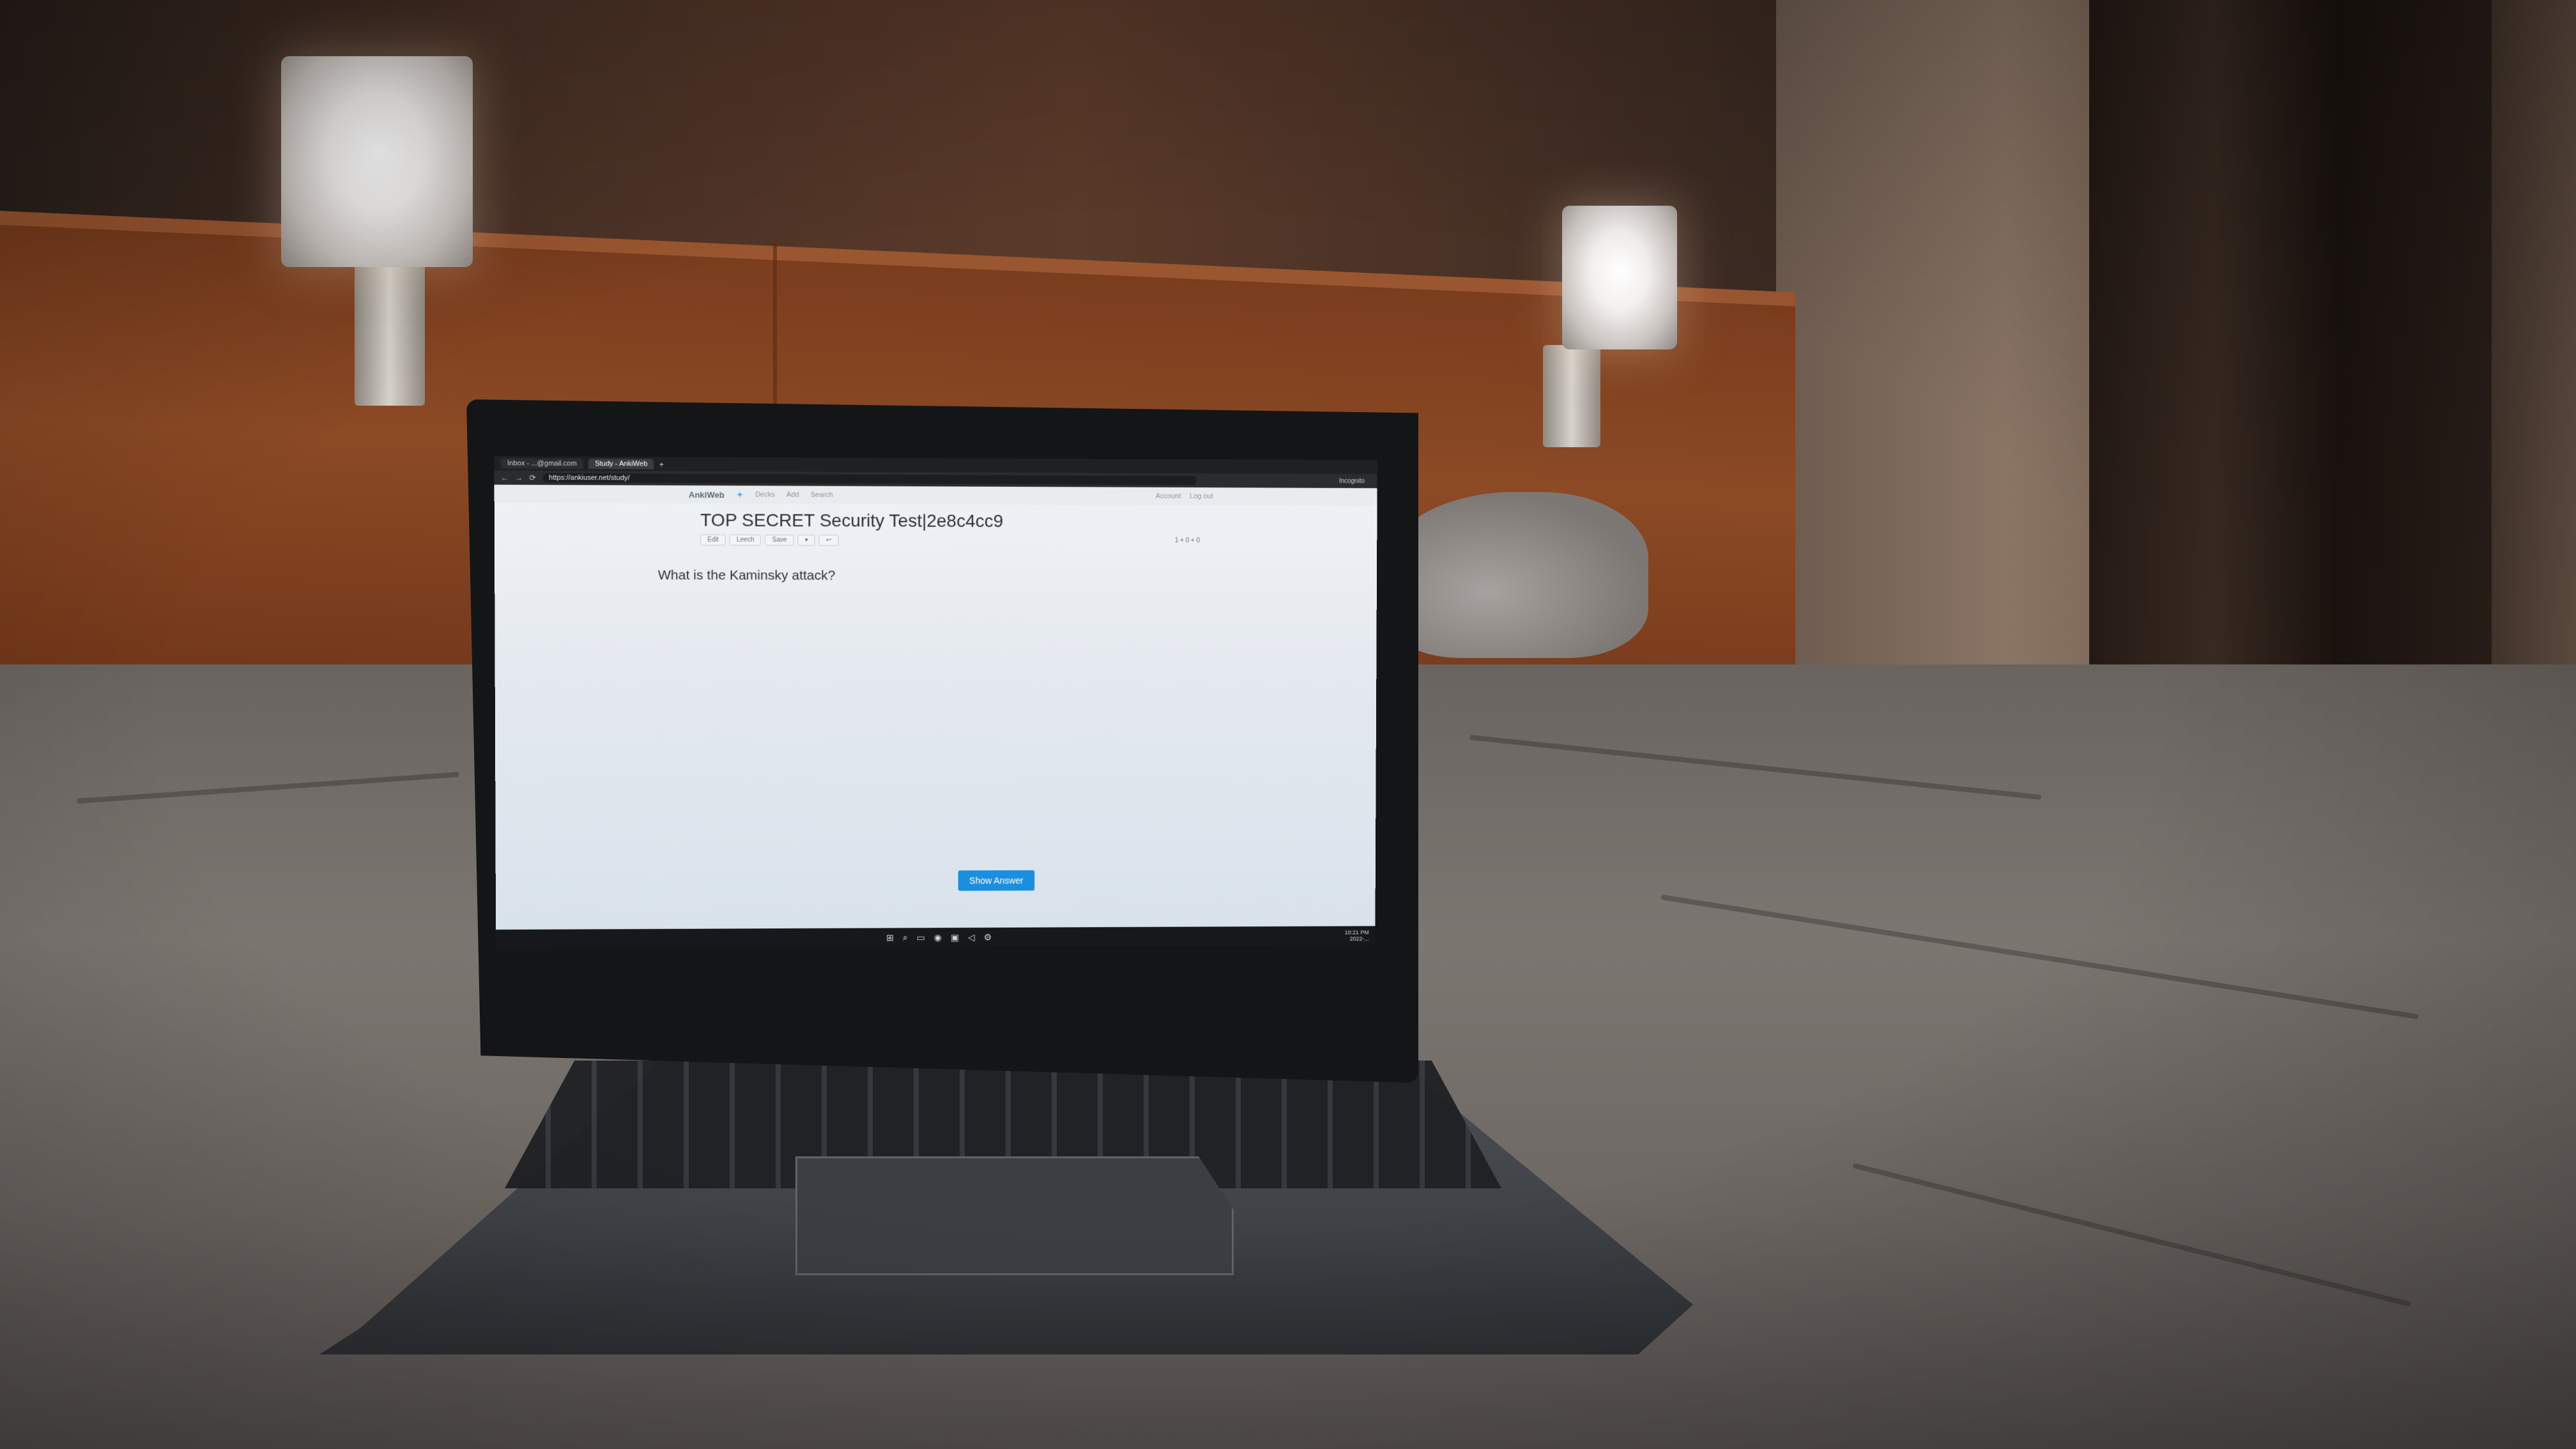 The height and width of the screenshot is (1449, 2576). What do you see at coordinates (706, 494) in the screenshot?
I see `ankiweb-logo: AnkiWeb` at bounding box center [706, 494].